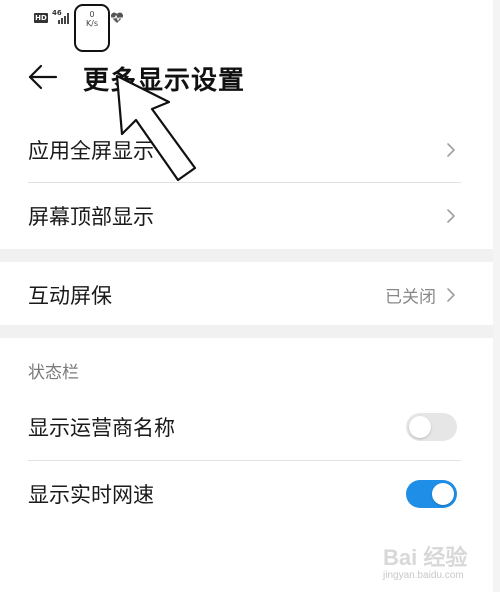  Describe the element at coordinates (425, 557) in the screenshot. I see `watermark-brand: Bai 经验` at that location.